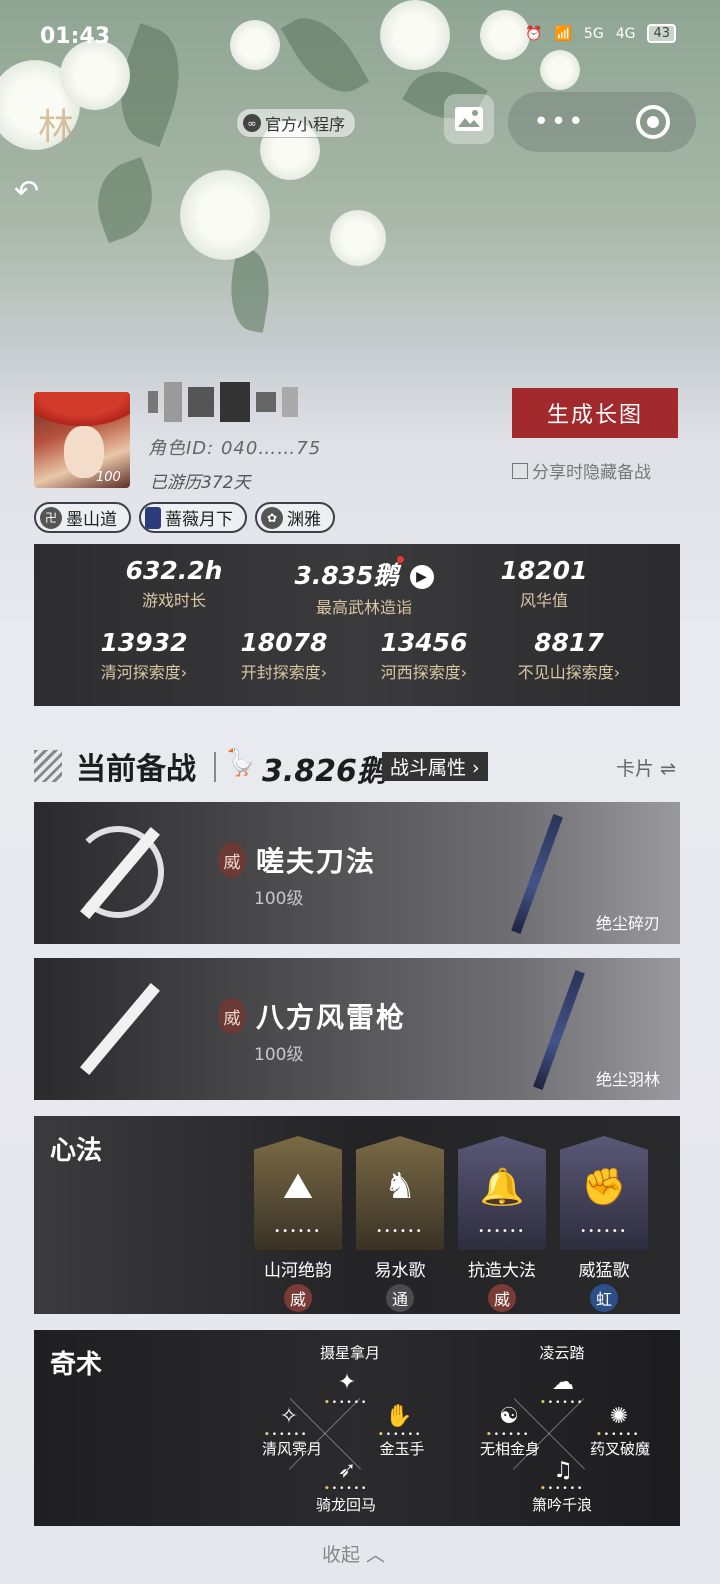 The height and width of the screenshot is (1584, 720). I want to click on player-name-blurred, so click(258, 402).